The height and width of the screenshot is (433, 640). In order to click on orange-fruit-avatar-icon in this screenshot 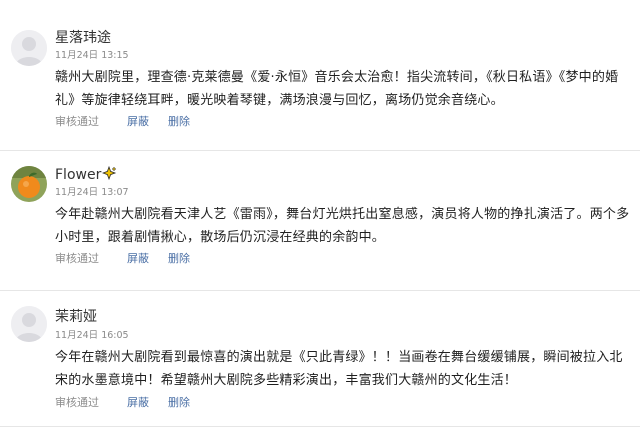, I will do `click(29, 184)`.